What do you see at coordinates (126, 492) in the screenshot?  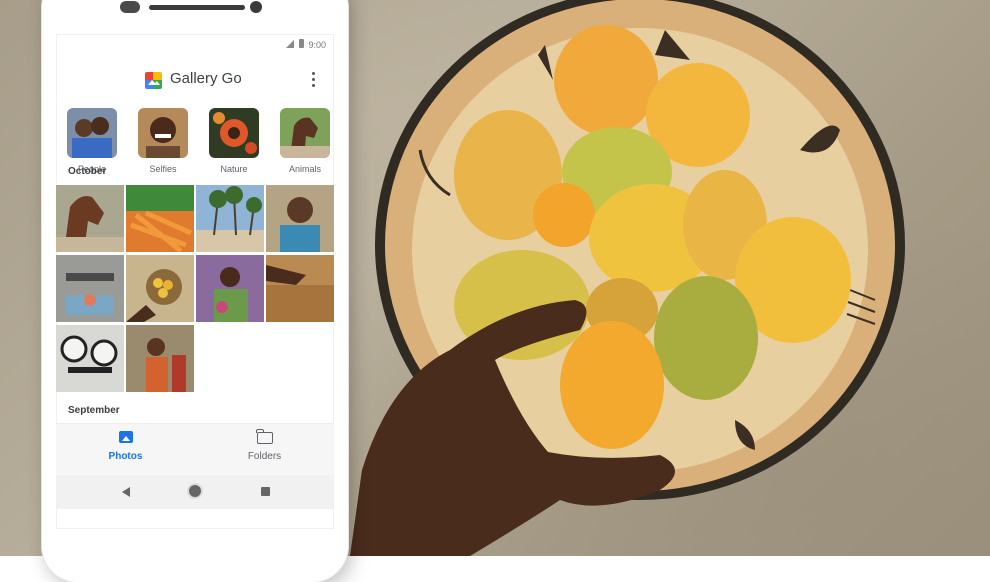 I see `back-icon` at bounding box center [126, 492].